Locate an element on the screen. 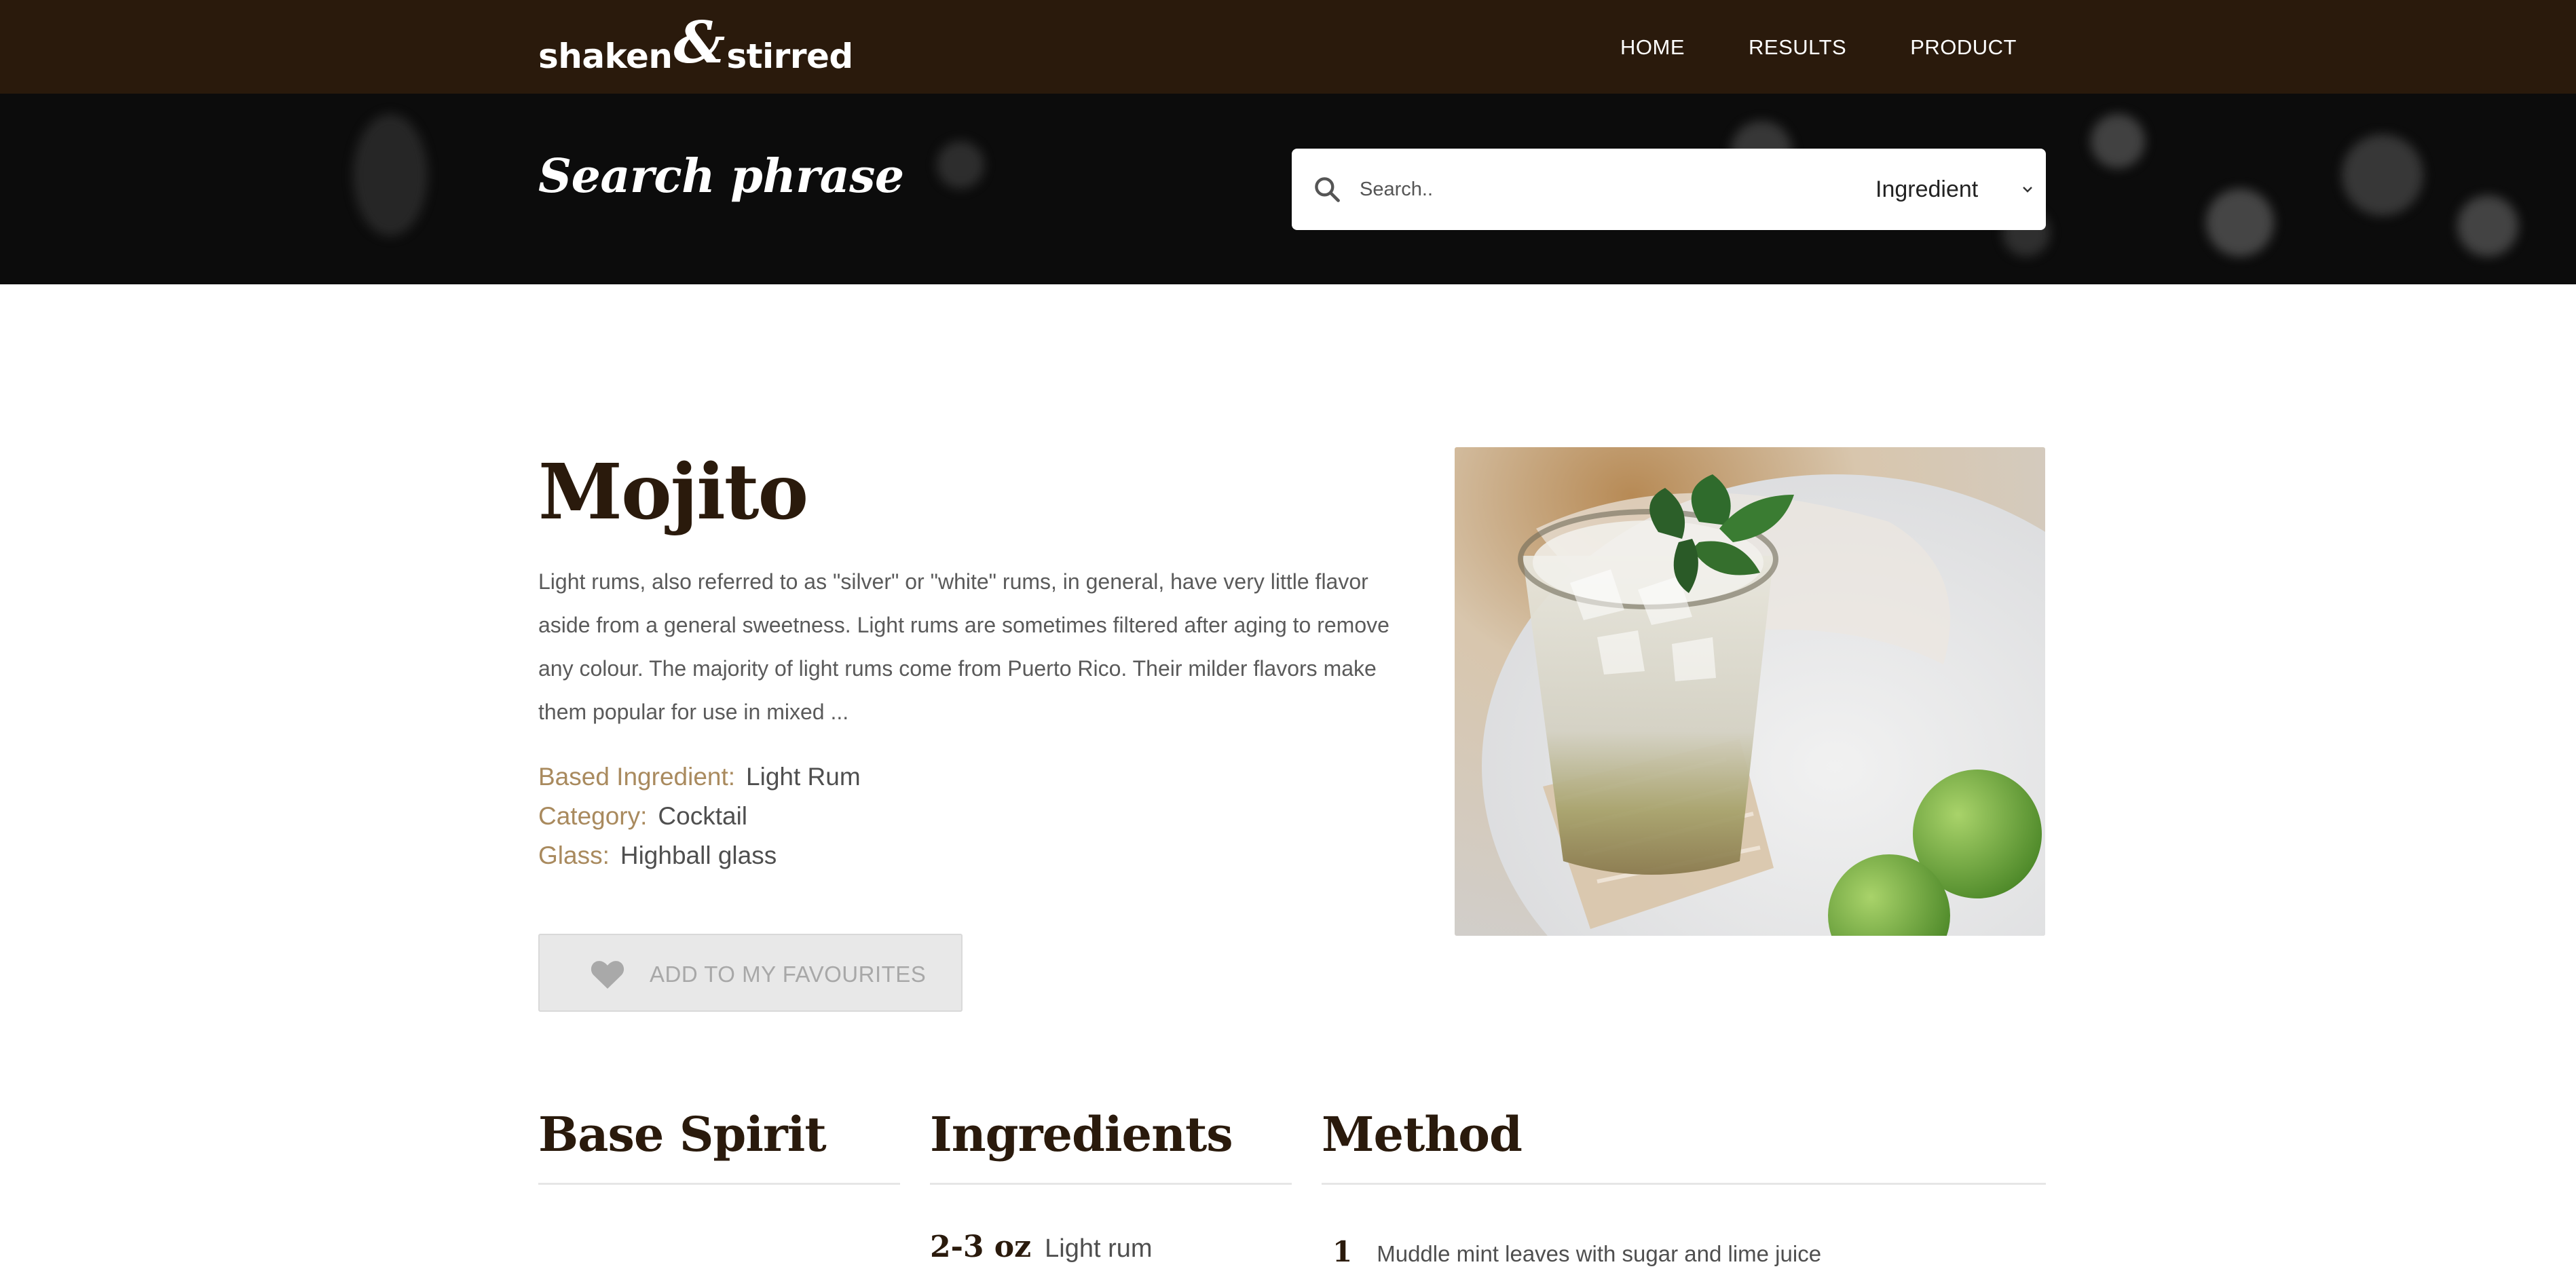 The height and width of the screenshot is (1271, 2576). meta-row-category: Category: Cocktail is located at coordinates (700, 817).